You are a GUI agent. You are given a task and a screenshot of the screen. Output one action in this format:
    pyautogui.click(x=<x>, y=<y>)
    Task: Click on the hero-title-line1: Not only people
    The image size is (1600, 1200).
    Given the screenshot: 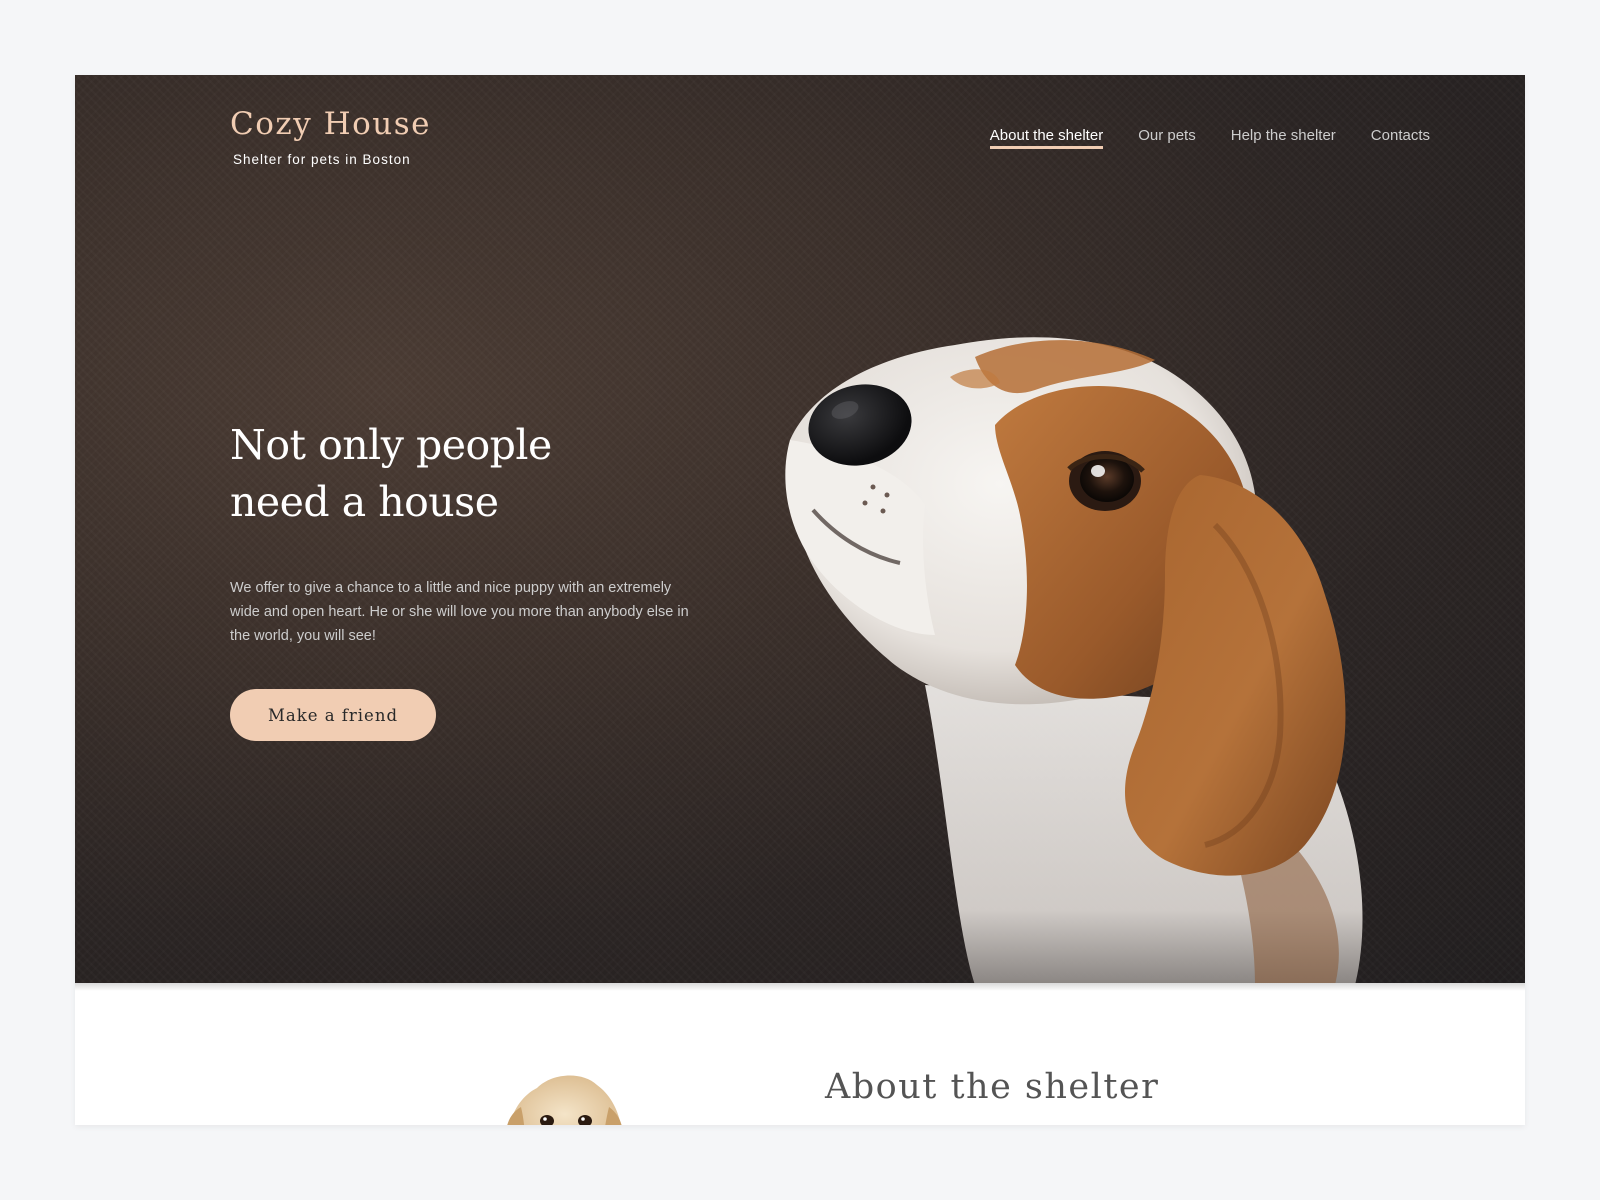 What is the action you would take?
    pyautogui.click(x=391, y=445)
    